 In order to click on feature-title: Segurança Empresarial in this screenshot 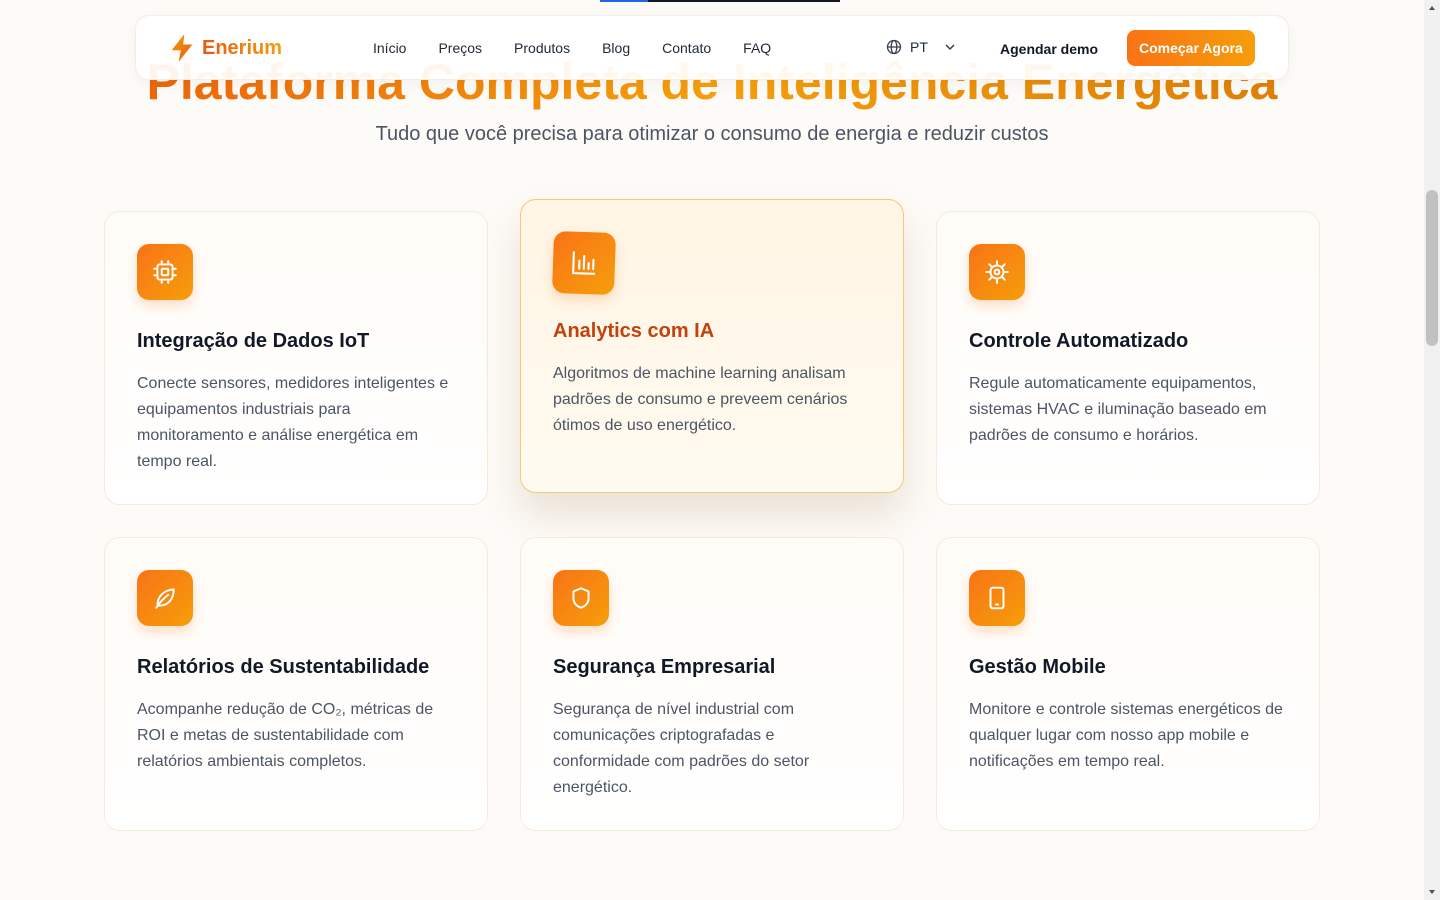, I will do `click(664, 667)`.